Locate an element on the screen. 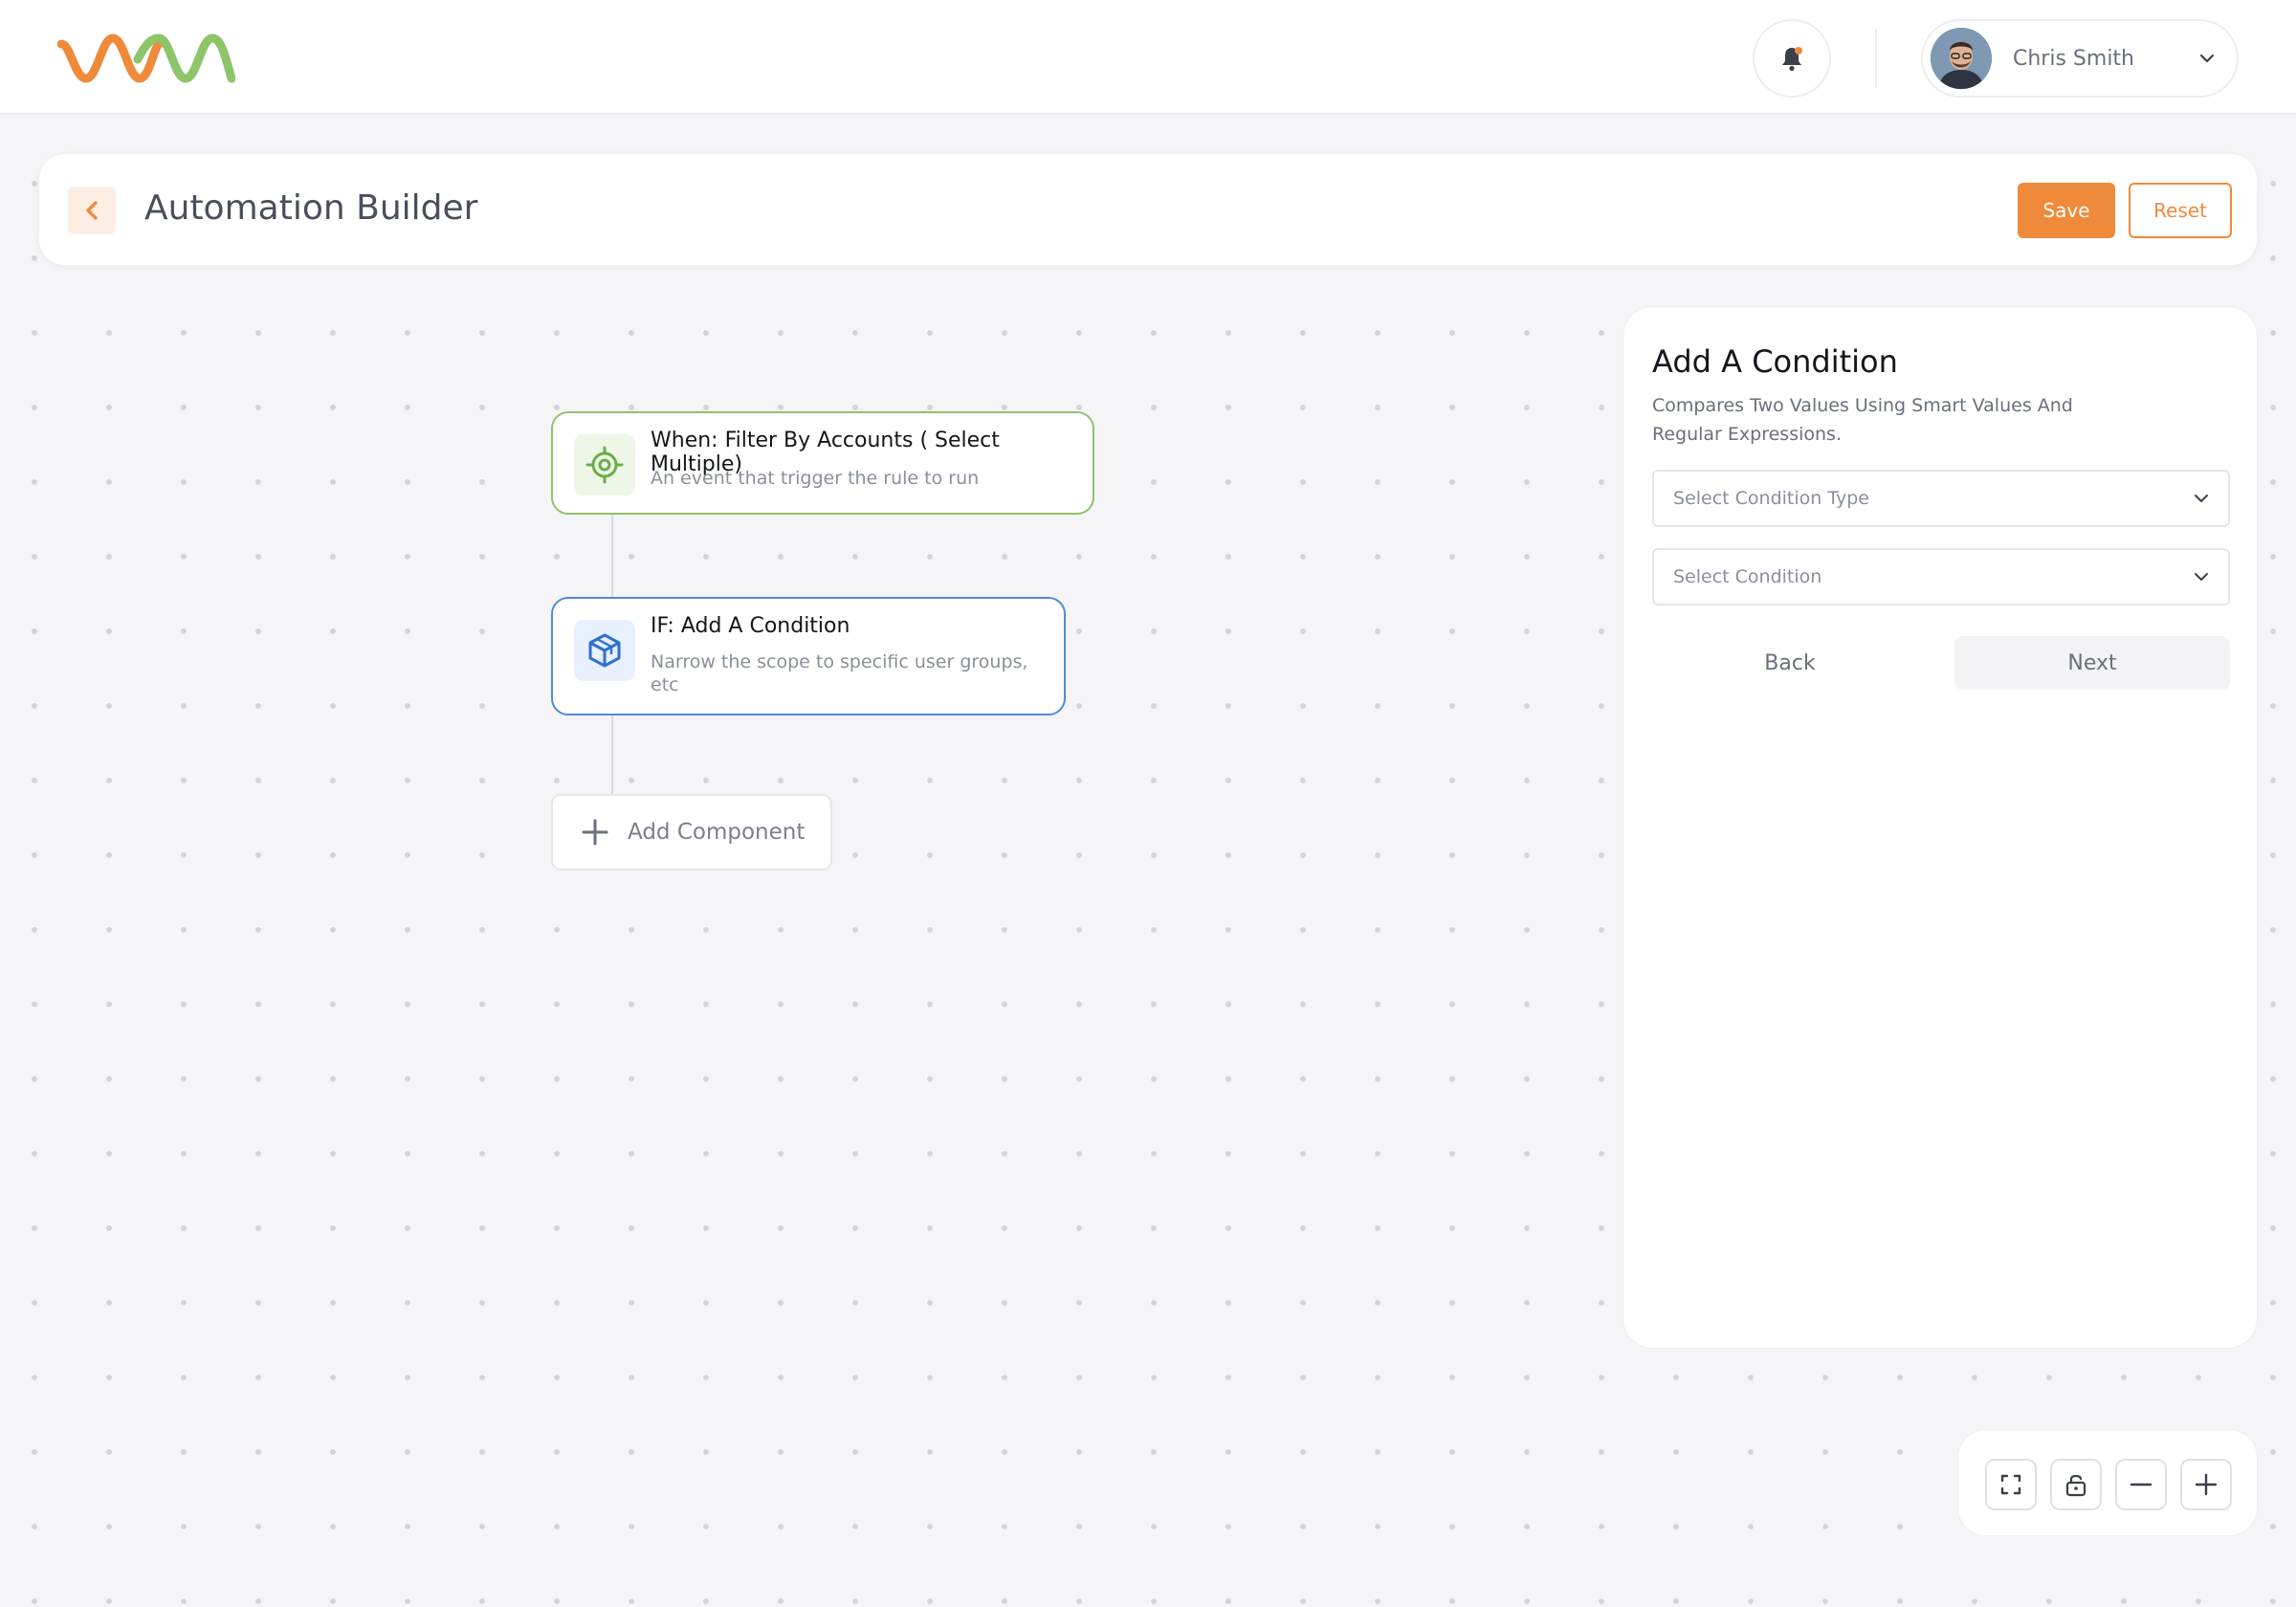 The height and width of the screenshot is (1607, 2296). panel-title: Add A Condition is located at coordinates (1775, 361).